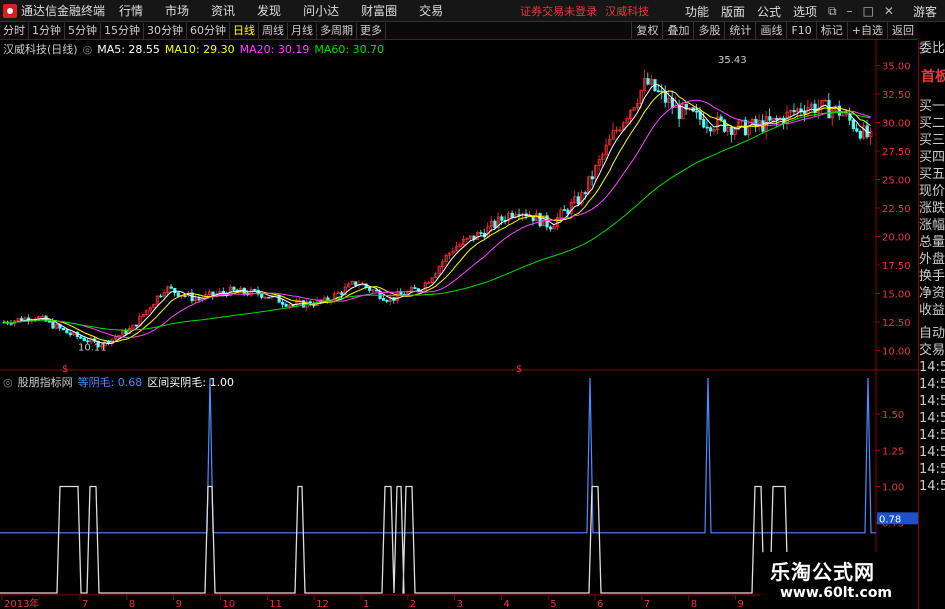 The image size is (945, 609). I want to click on tab-60min: 60分钟, so click(208, 30).